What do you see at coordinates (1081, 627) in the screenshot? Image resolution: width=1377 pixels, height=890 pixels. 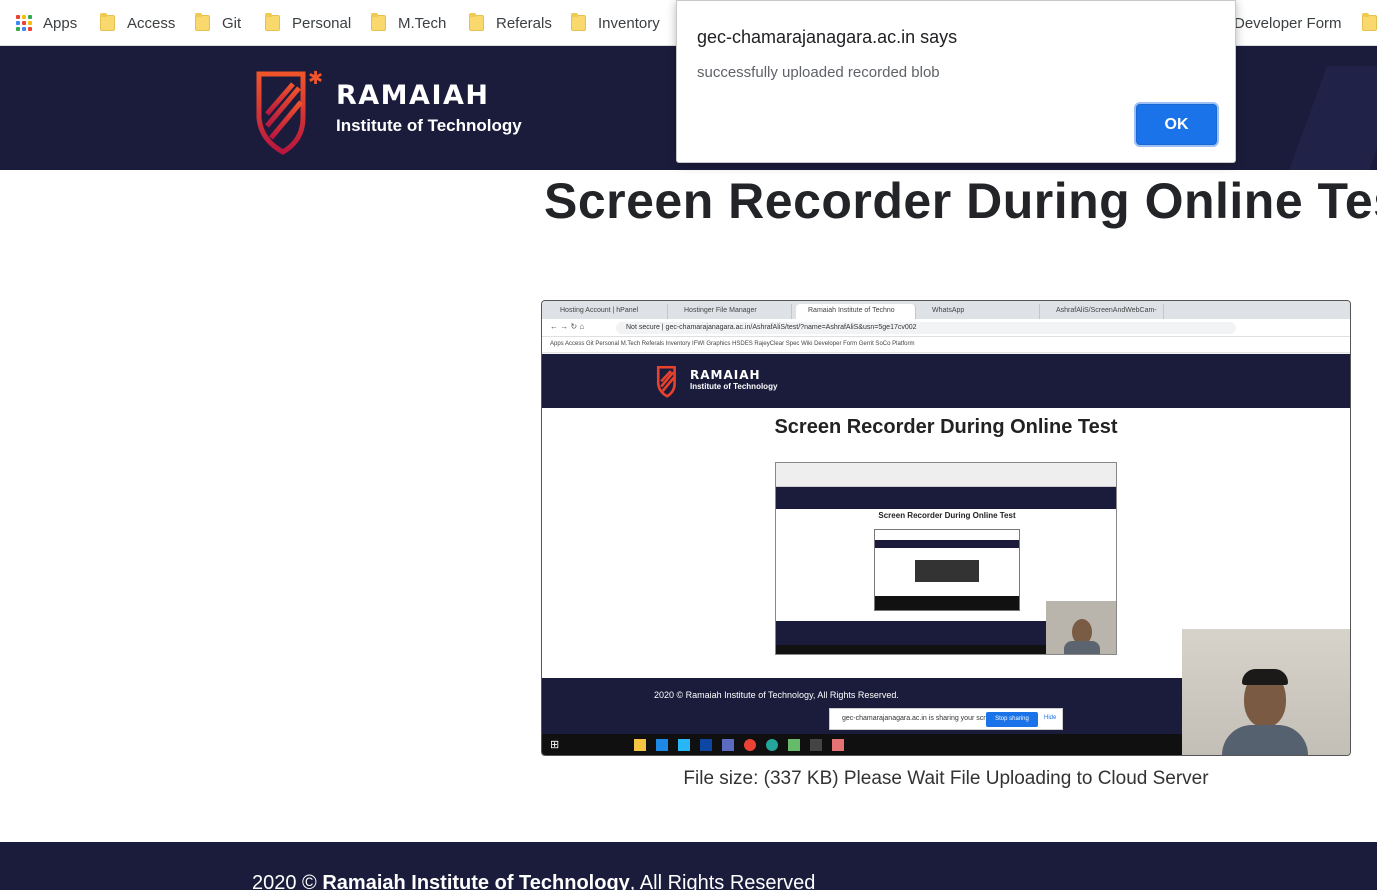 I see `nested-webcam-feed` at bounding box center [1081, 627].